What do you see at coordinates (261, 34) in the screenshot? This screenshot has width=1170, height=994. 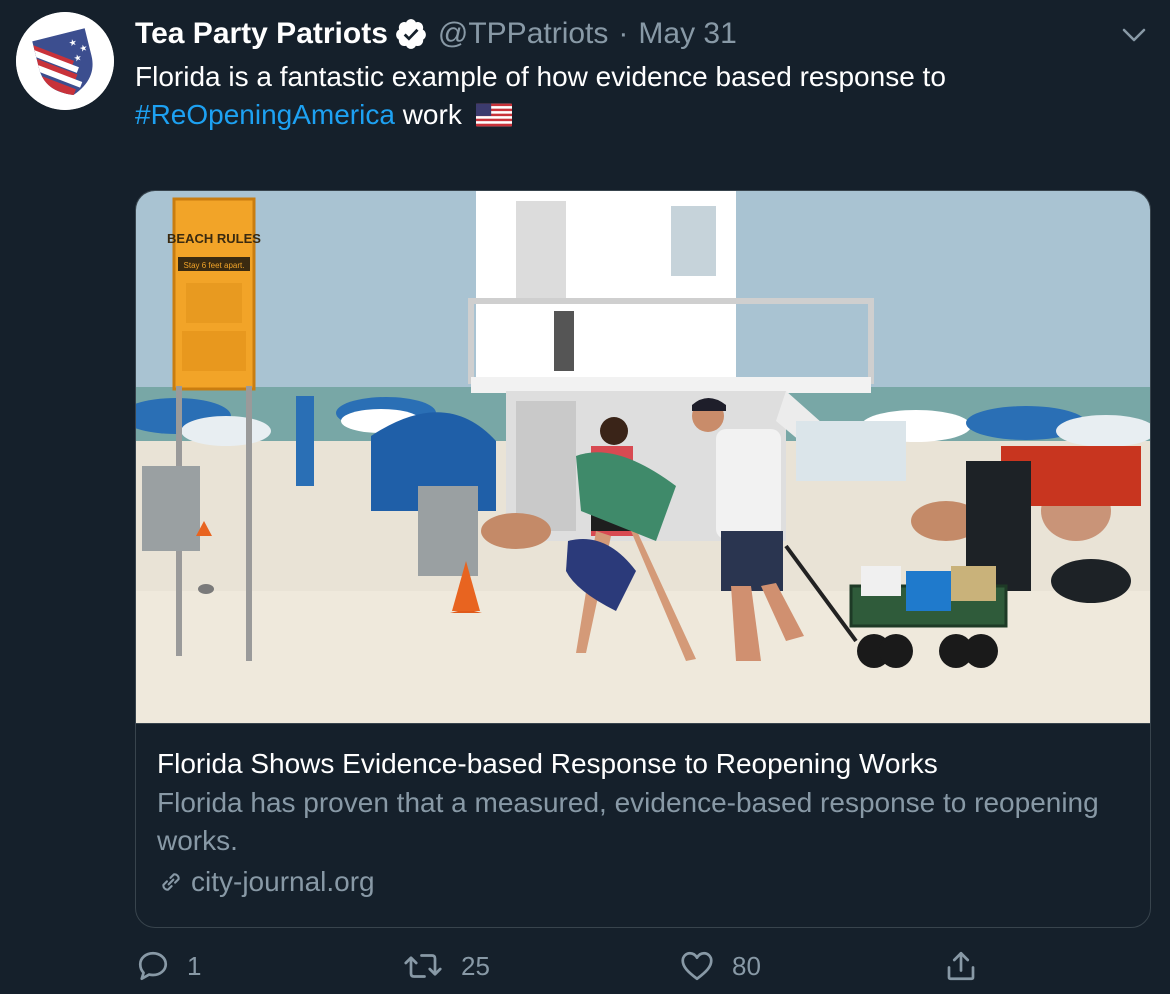 I see `display-name: Tea Party Patriots` at bounding box center [261, 34].